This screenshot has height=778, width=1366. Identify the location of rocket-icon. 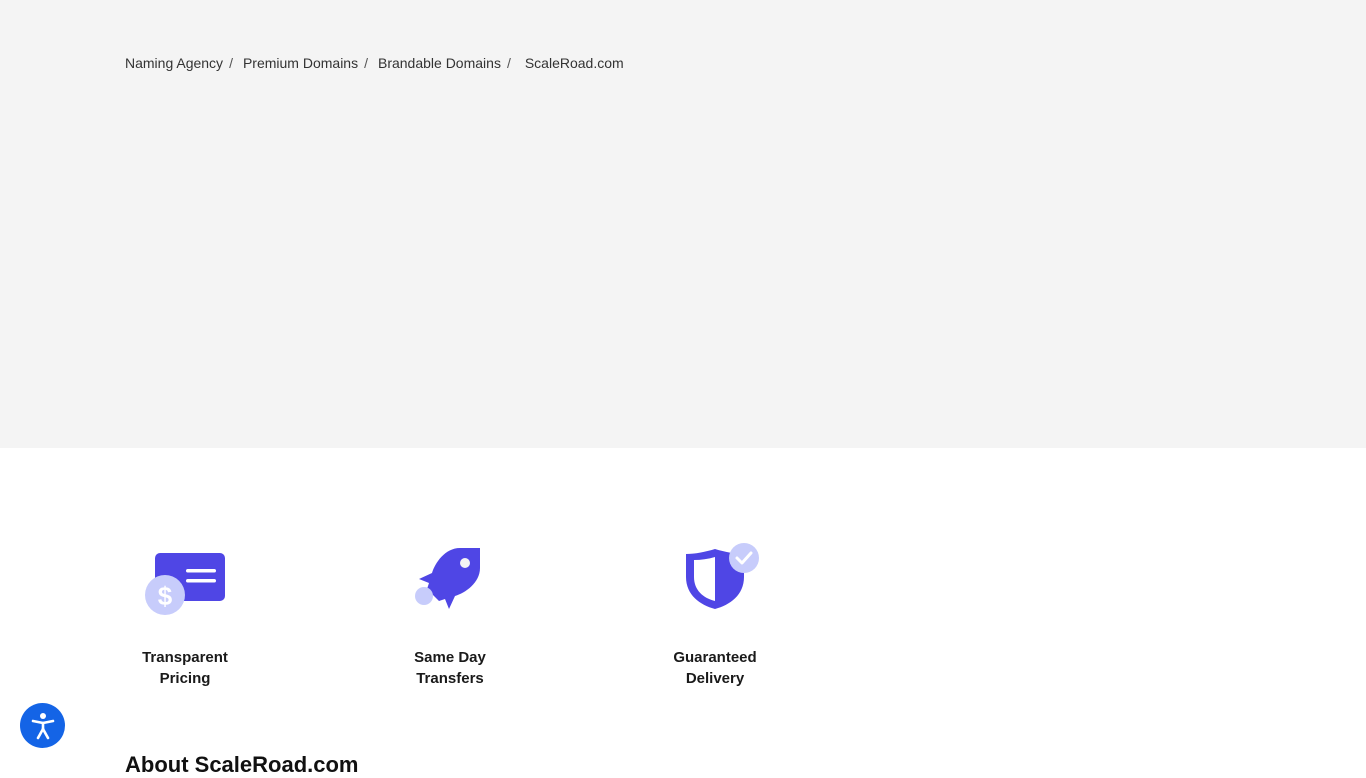
(450, 583).